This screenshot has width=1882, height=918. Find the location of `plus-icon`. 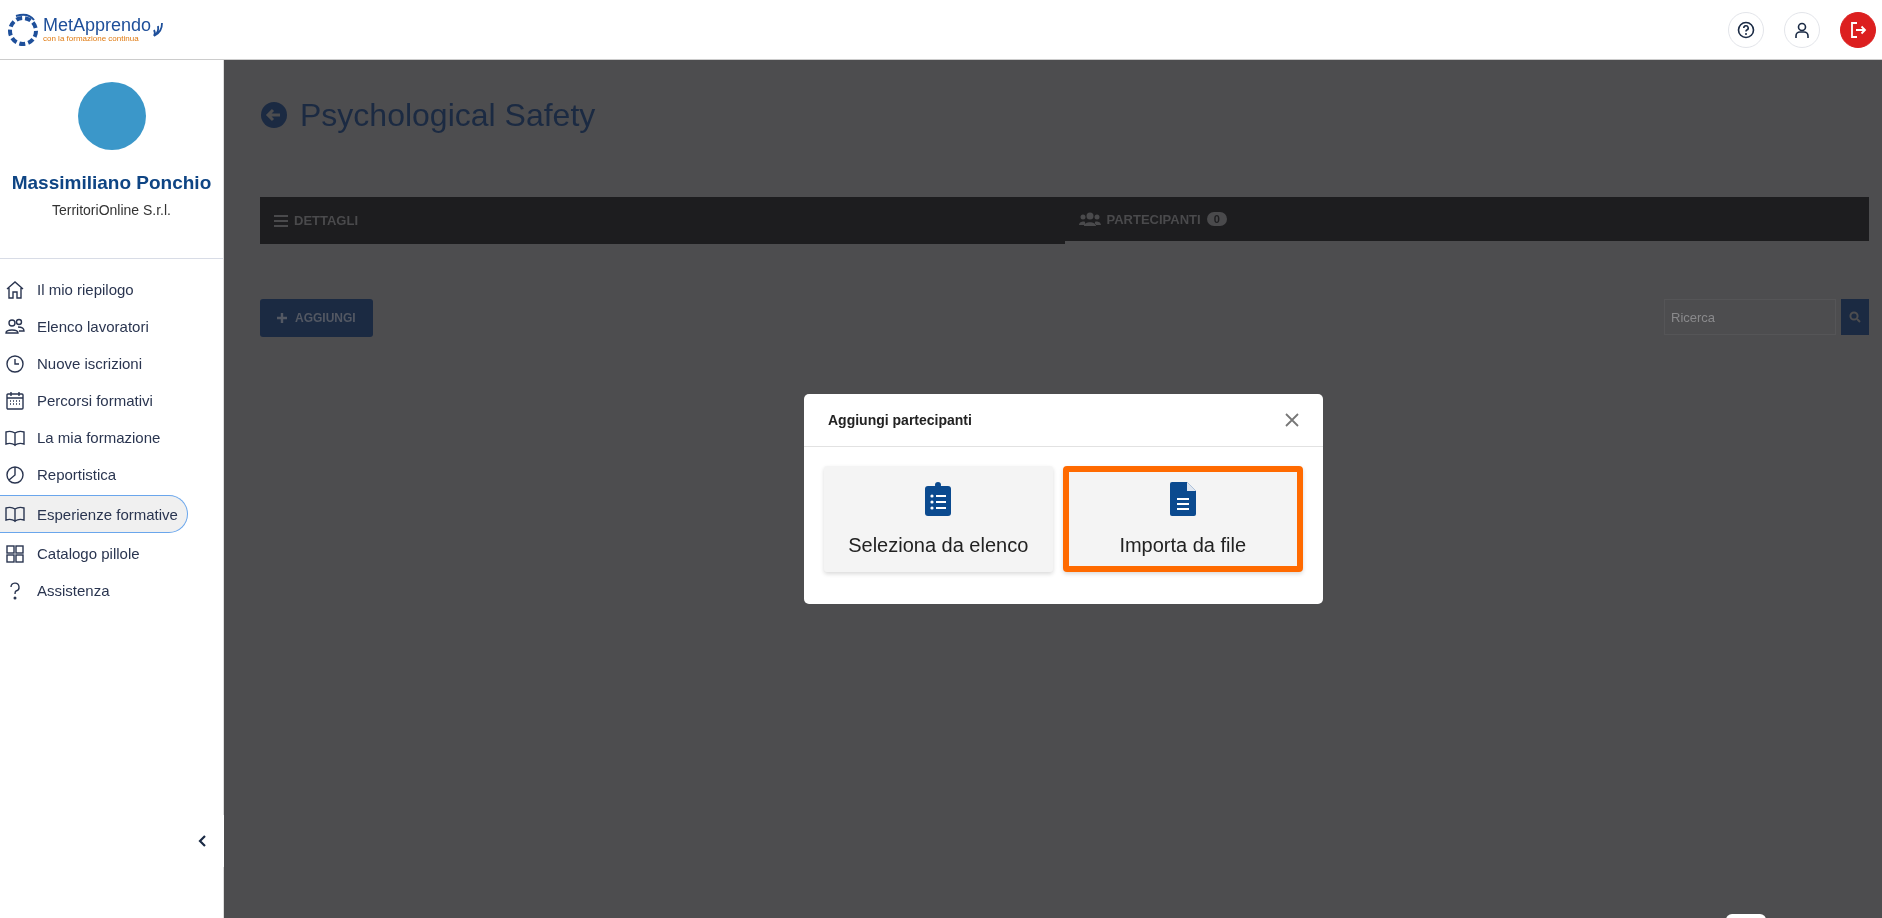

plus-icon is located at coordinates (282, 318).